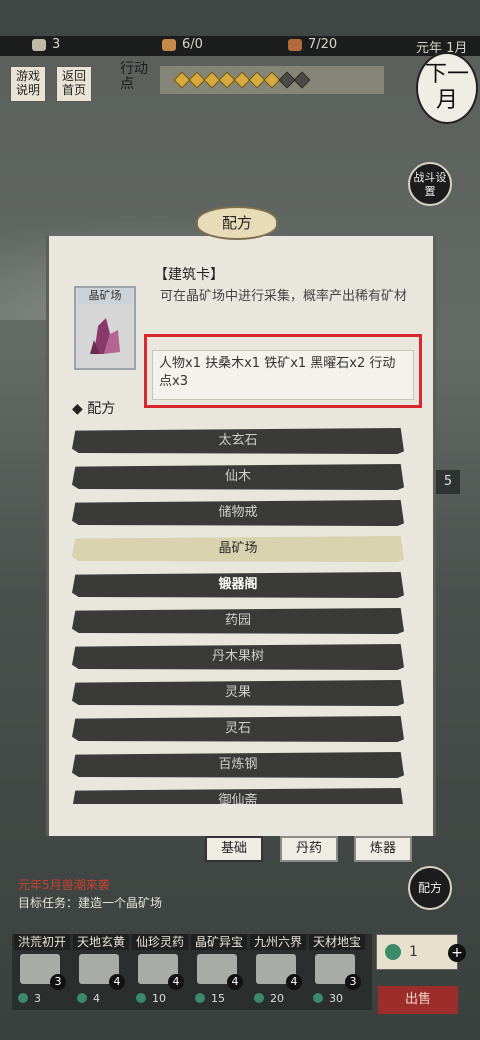  What do you see at coordinates (413, 952) in the screenshot?
I see `sell-quantity-value: 1` at bounding box center [413, 952].